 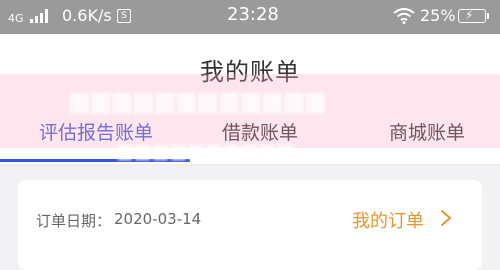 I want to click on signal-icon, so click(x=39, y=16).